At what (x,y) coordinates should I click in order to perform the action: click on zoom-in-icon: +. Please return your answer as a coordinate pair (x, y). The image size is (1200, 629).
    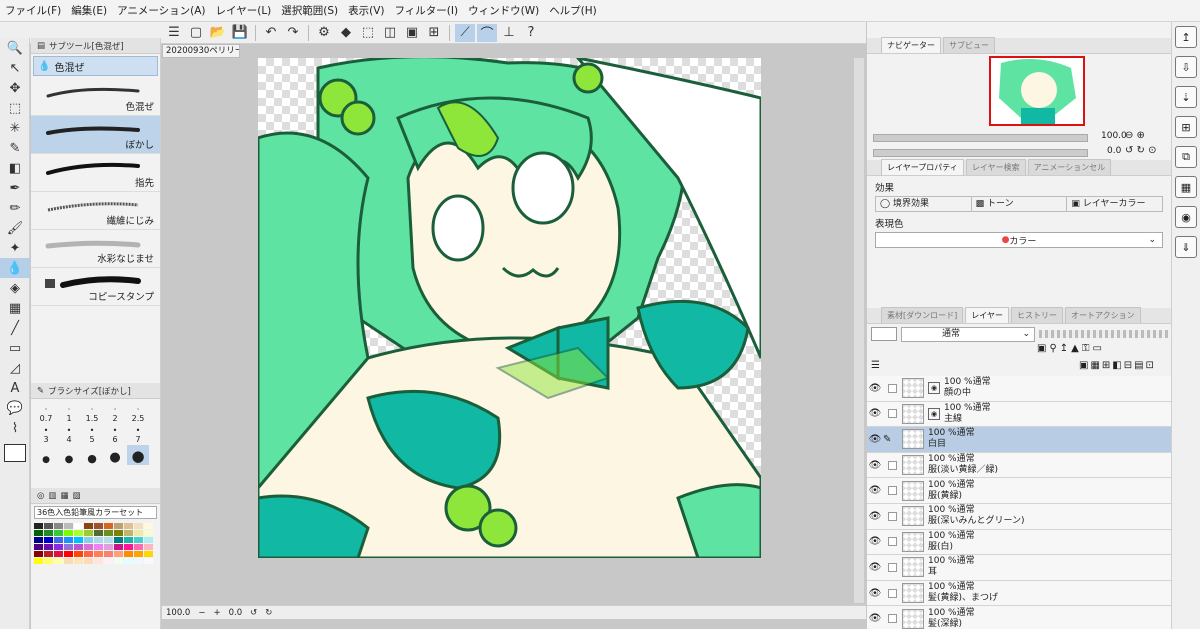
    Looking at the image, I should click on (216, 613).